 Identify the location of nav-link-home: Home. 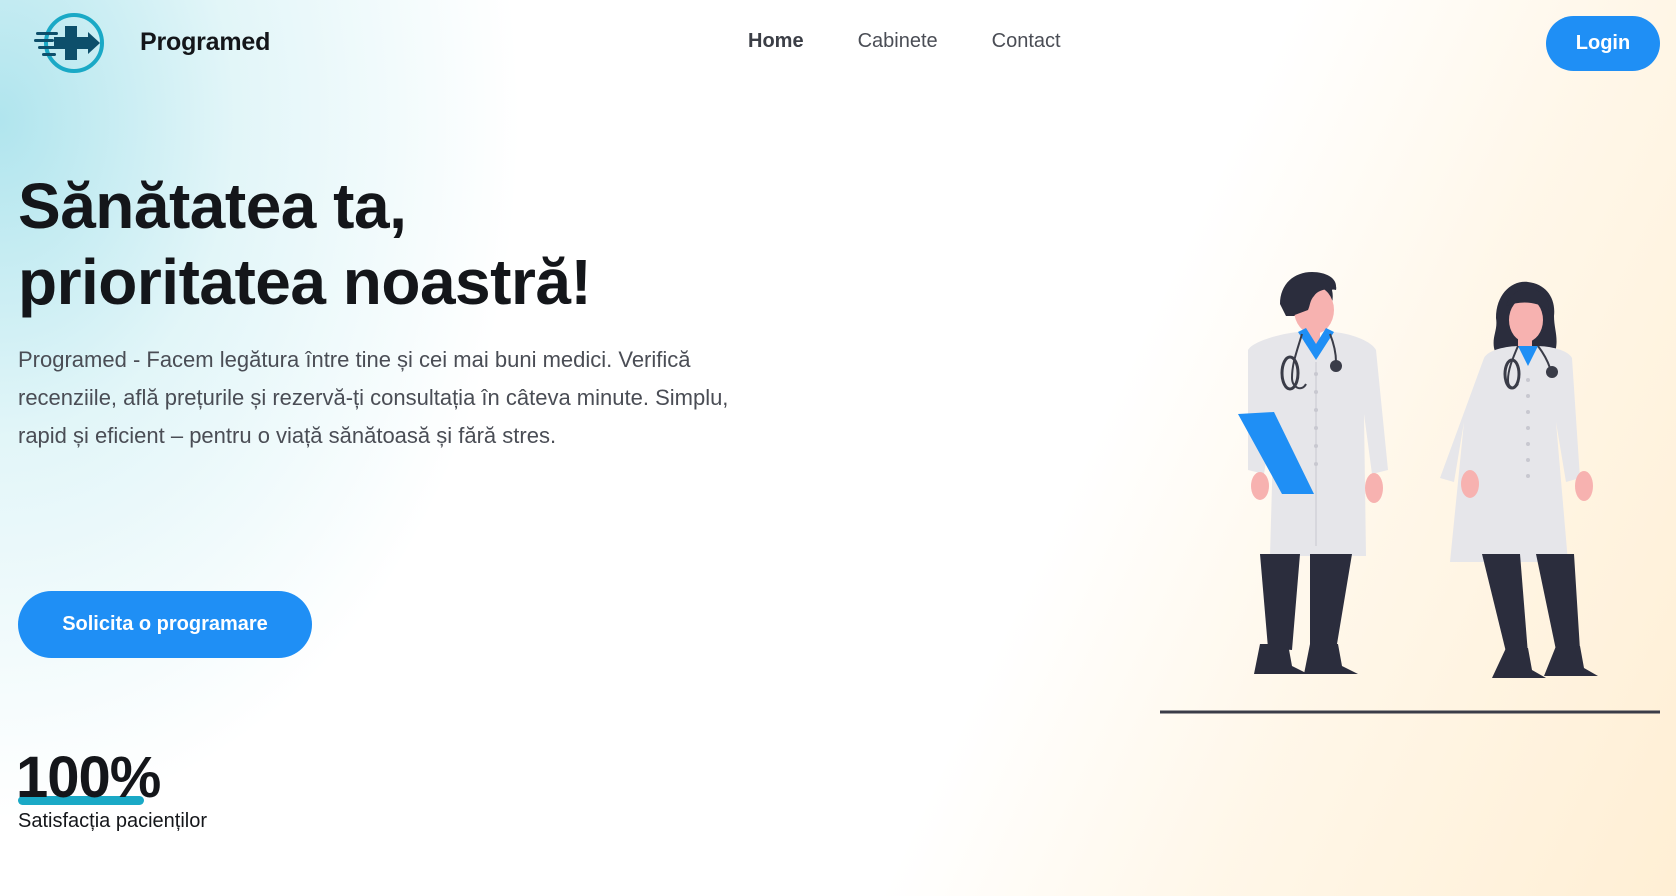
(776, 41).